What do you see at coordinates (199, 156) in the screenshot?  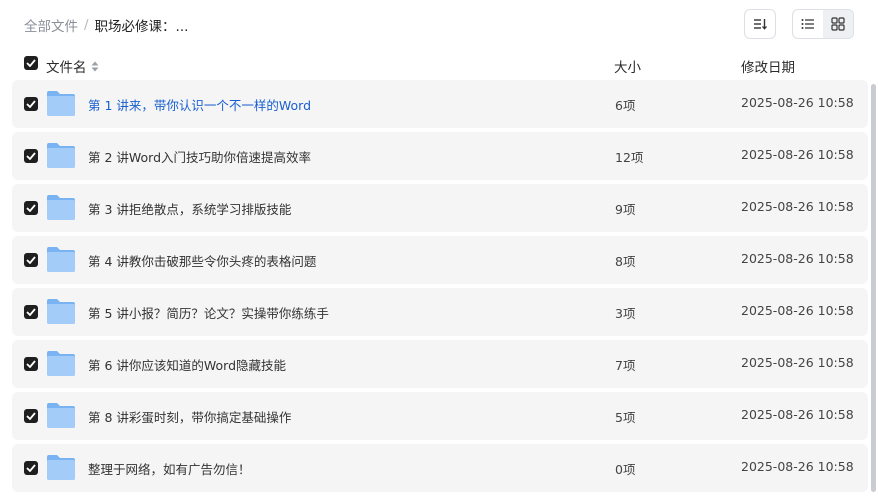 I see `file-name: 第 2 讲Word入门技巧助你倍速提高效率` at bounding box center [199, 156].